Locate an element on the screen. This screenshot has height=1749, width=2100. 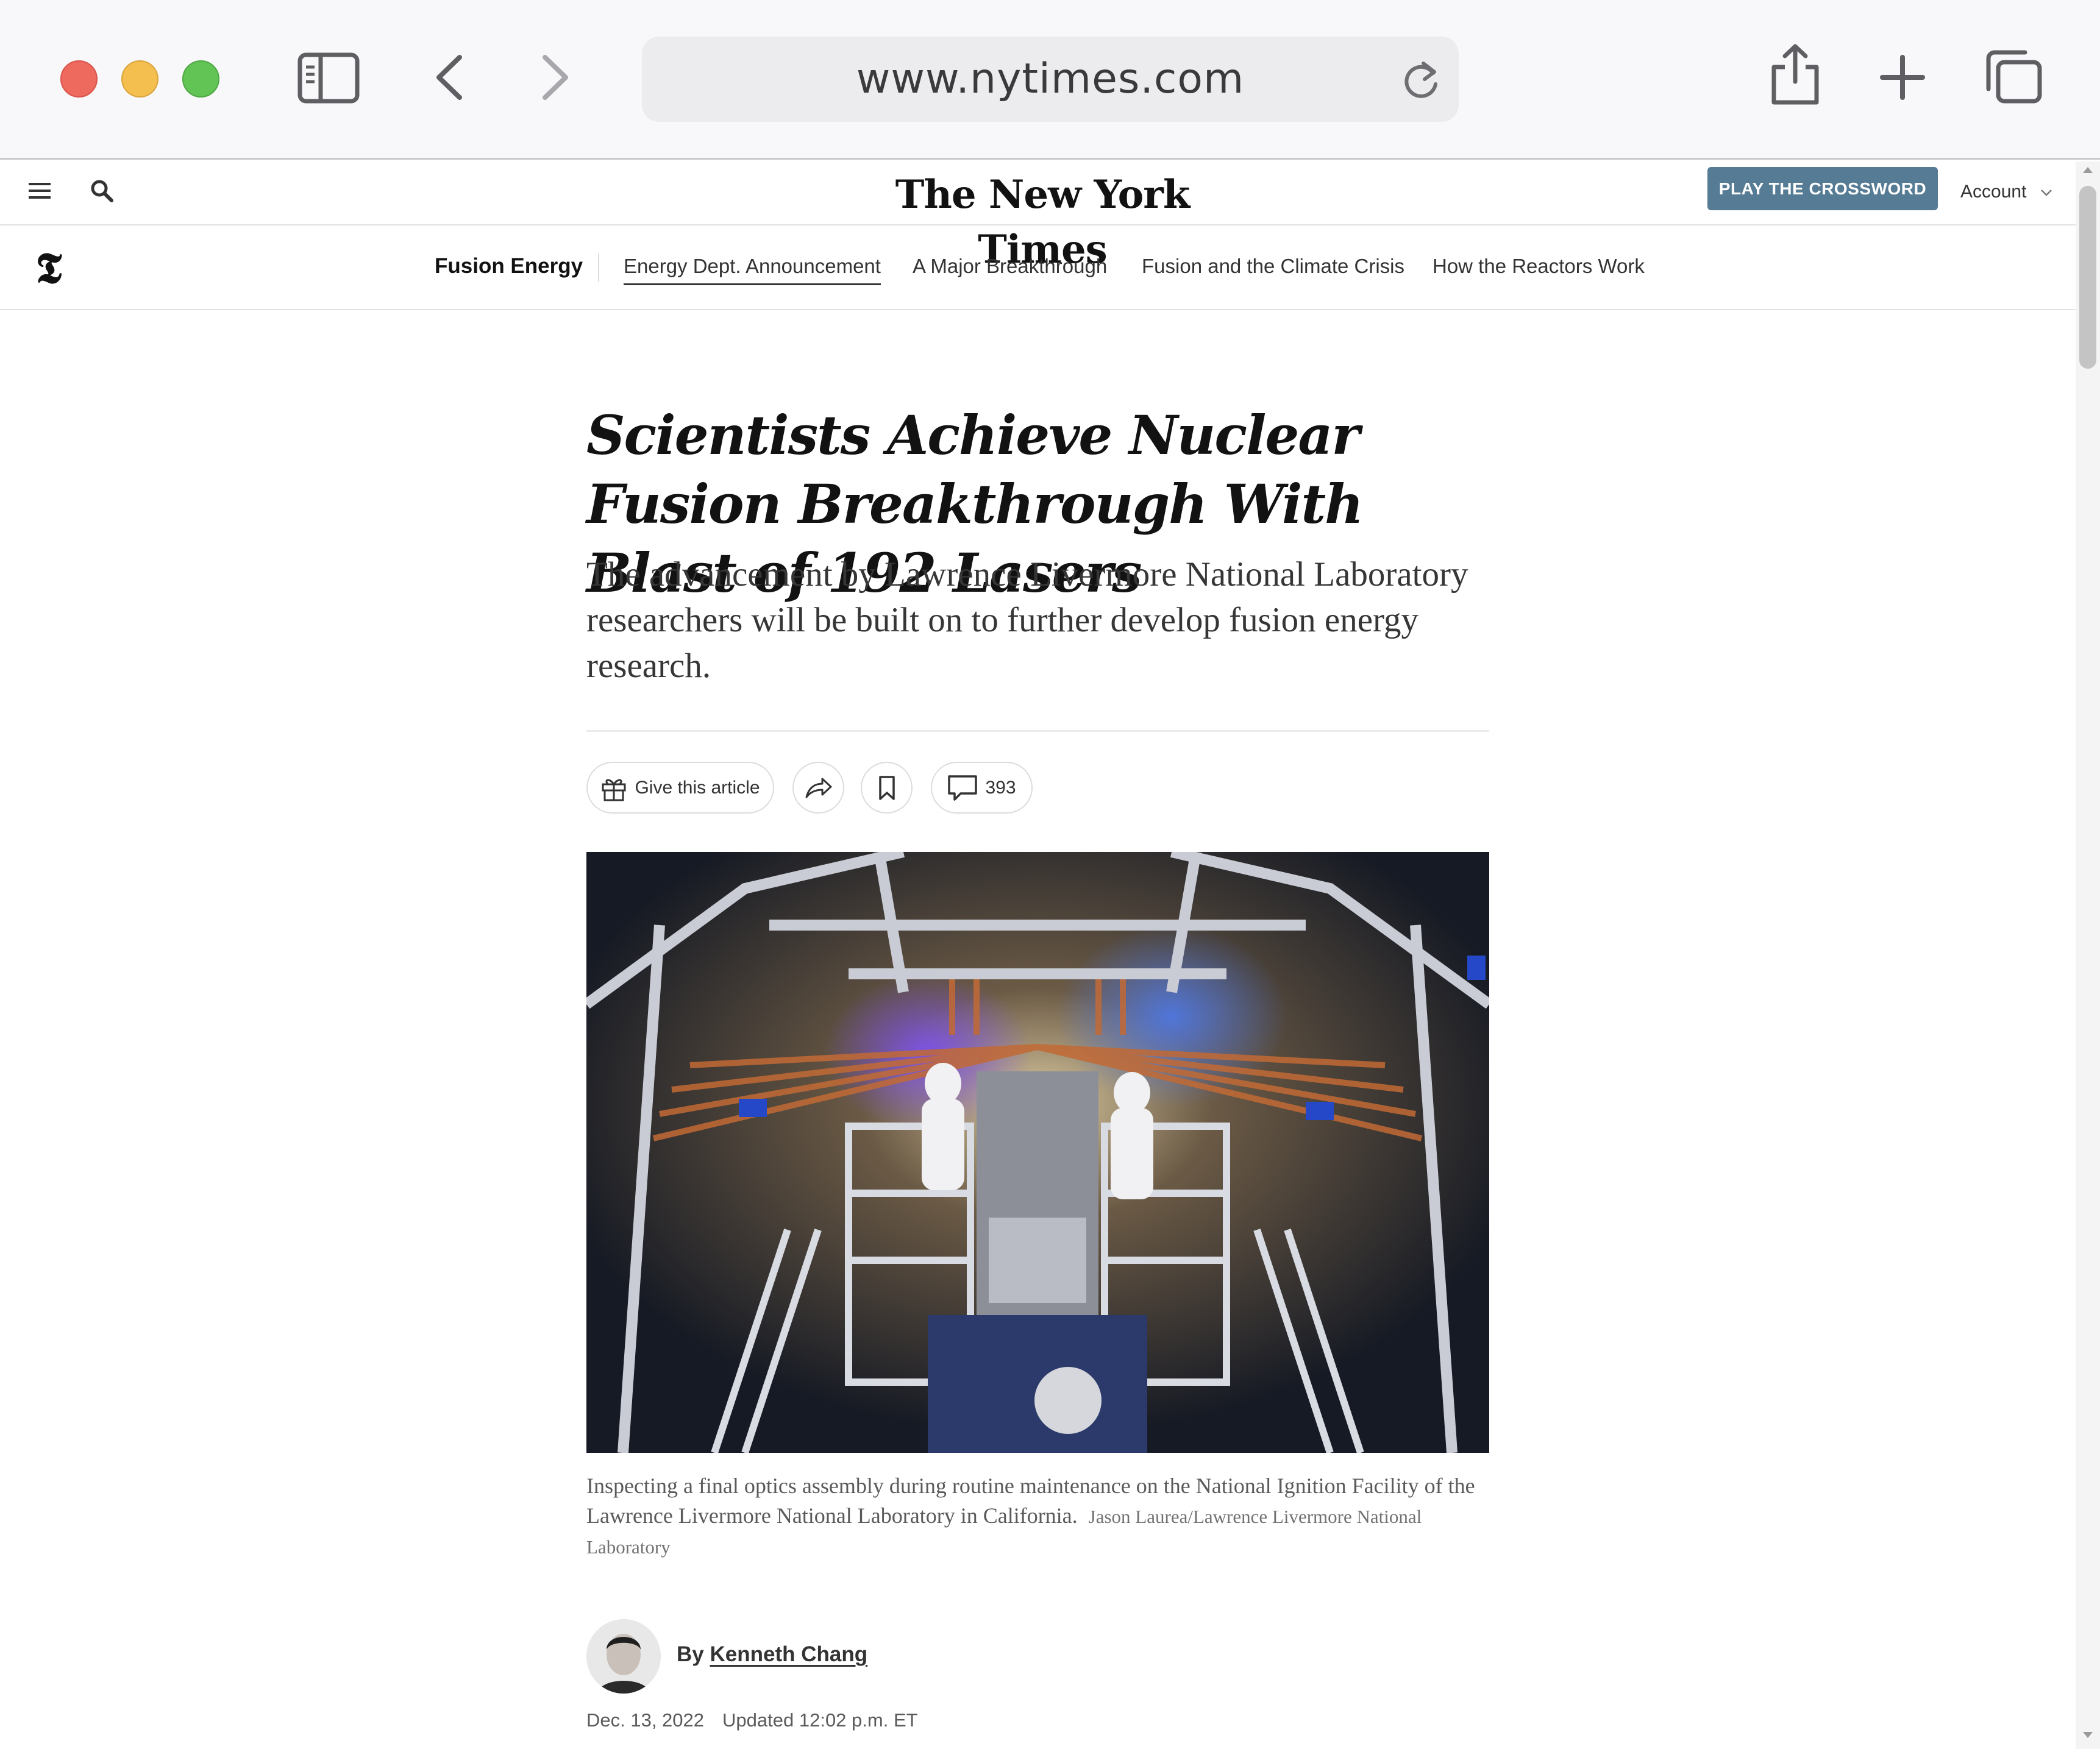
chevron-down-icon is located at coordinates (2046, 193).